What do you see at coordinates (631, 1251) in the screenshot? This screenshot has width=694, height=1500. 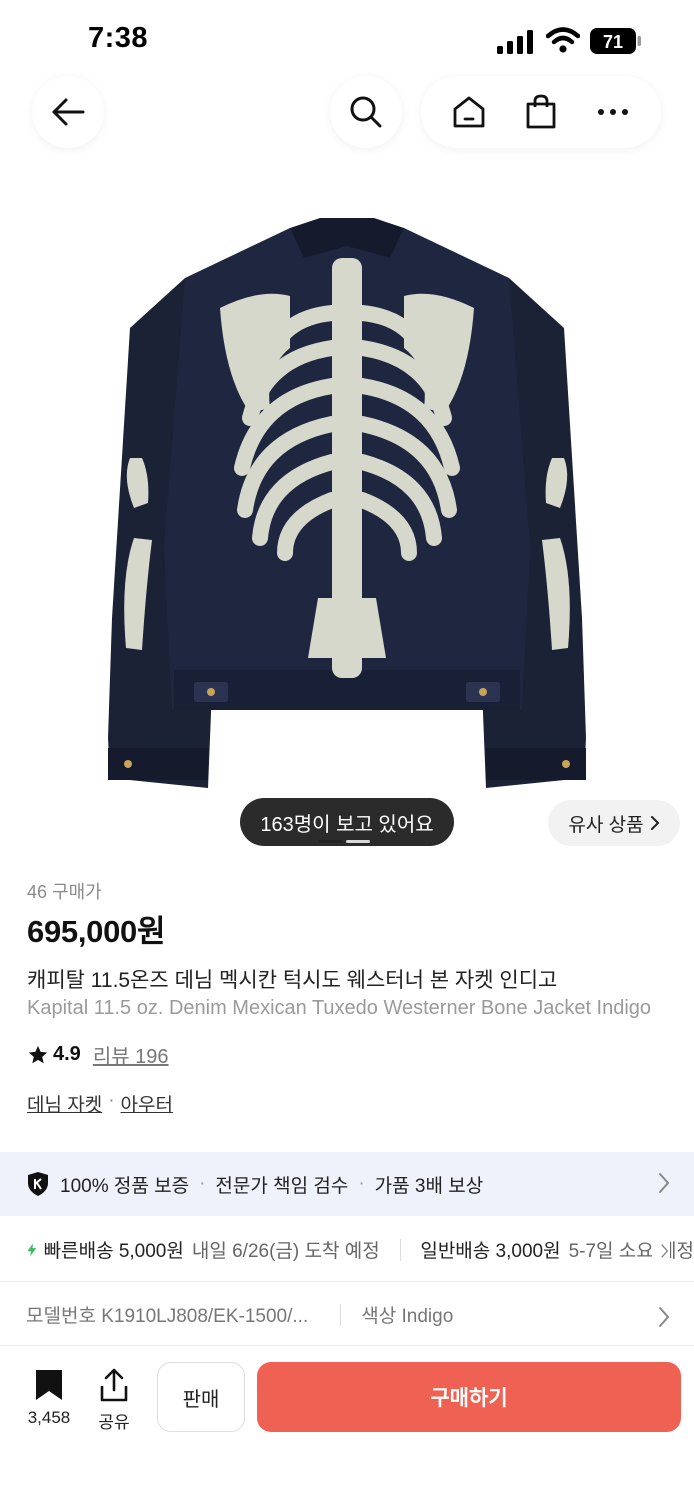 I see `normal-shipping-eta: 5-7일 소요 예정` at bounding box center [631, 1251].